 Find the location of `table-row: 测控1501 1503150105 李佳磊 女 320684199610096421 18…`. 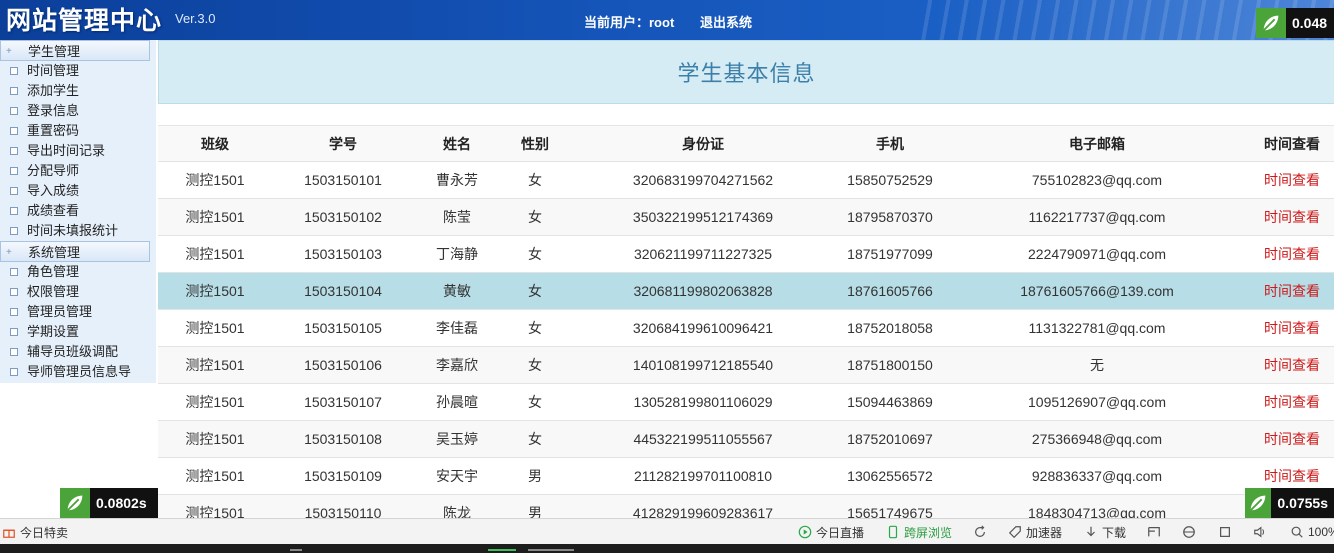

table-row: 测控1501 1503150105 李佳磊 女 320684199610096421 18… is located at coordinates (746, 328).